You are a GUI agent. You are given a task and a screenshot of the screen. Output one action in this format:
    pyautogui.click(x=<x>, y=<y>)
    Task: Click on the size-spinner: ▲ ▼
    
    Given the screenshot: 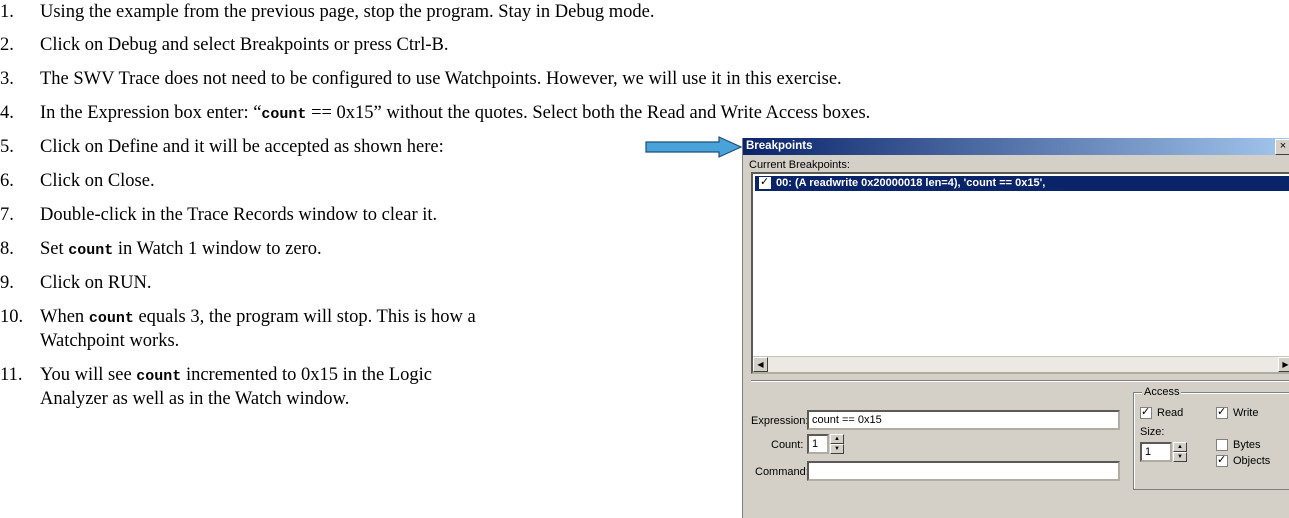 What is the action you would take?
    pyautogui.click(x=1180, y=452)
    